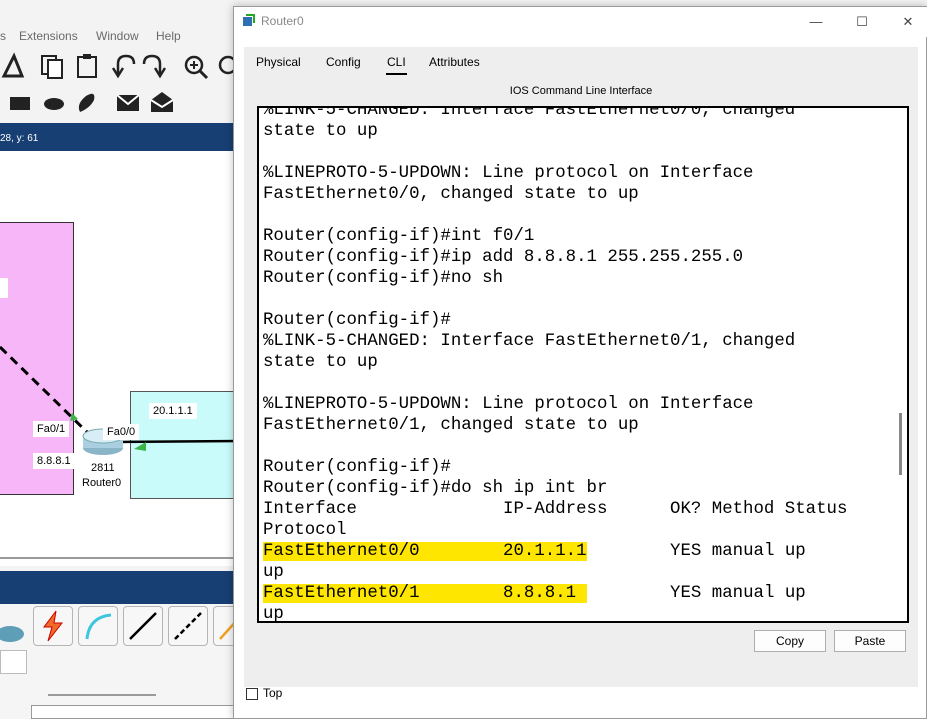 Image resolution: width=927 pixels, height=719 pixels. I want to click on console-cable-button, so click(98, 626).